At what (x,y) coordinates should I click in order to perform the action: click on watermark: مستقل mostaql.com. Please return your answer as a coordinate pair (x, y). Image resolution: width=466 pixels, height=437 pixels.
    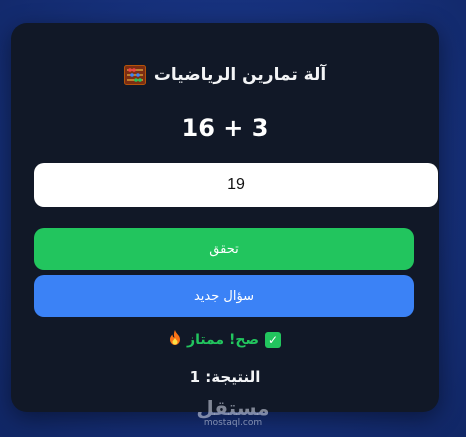
    Looking at the image, I should click on (233, 413).